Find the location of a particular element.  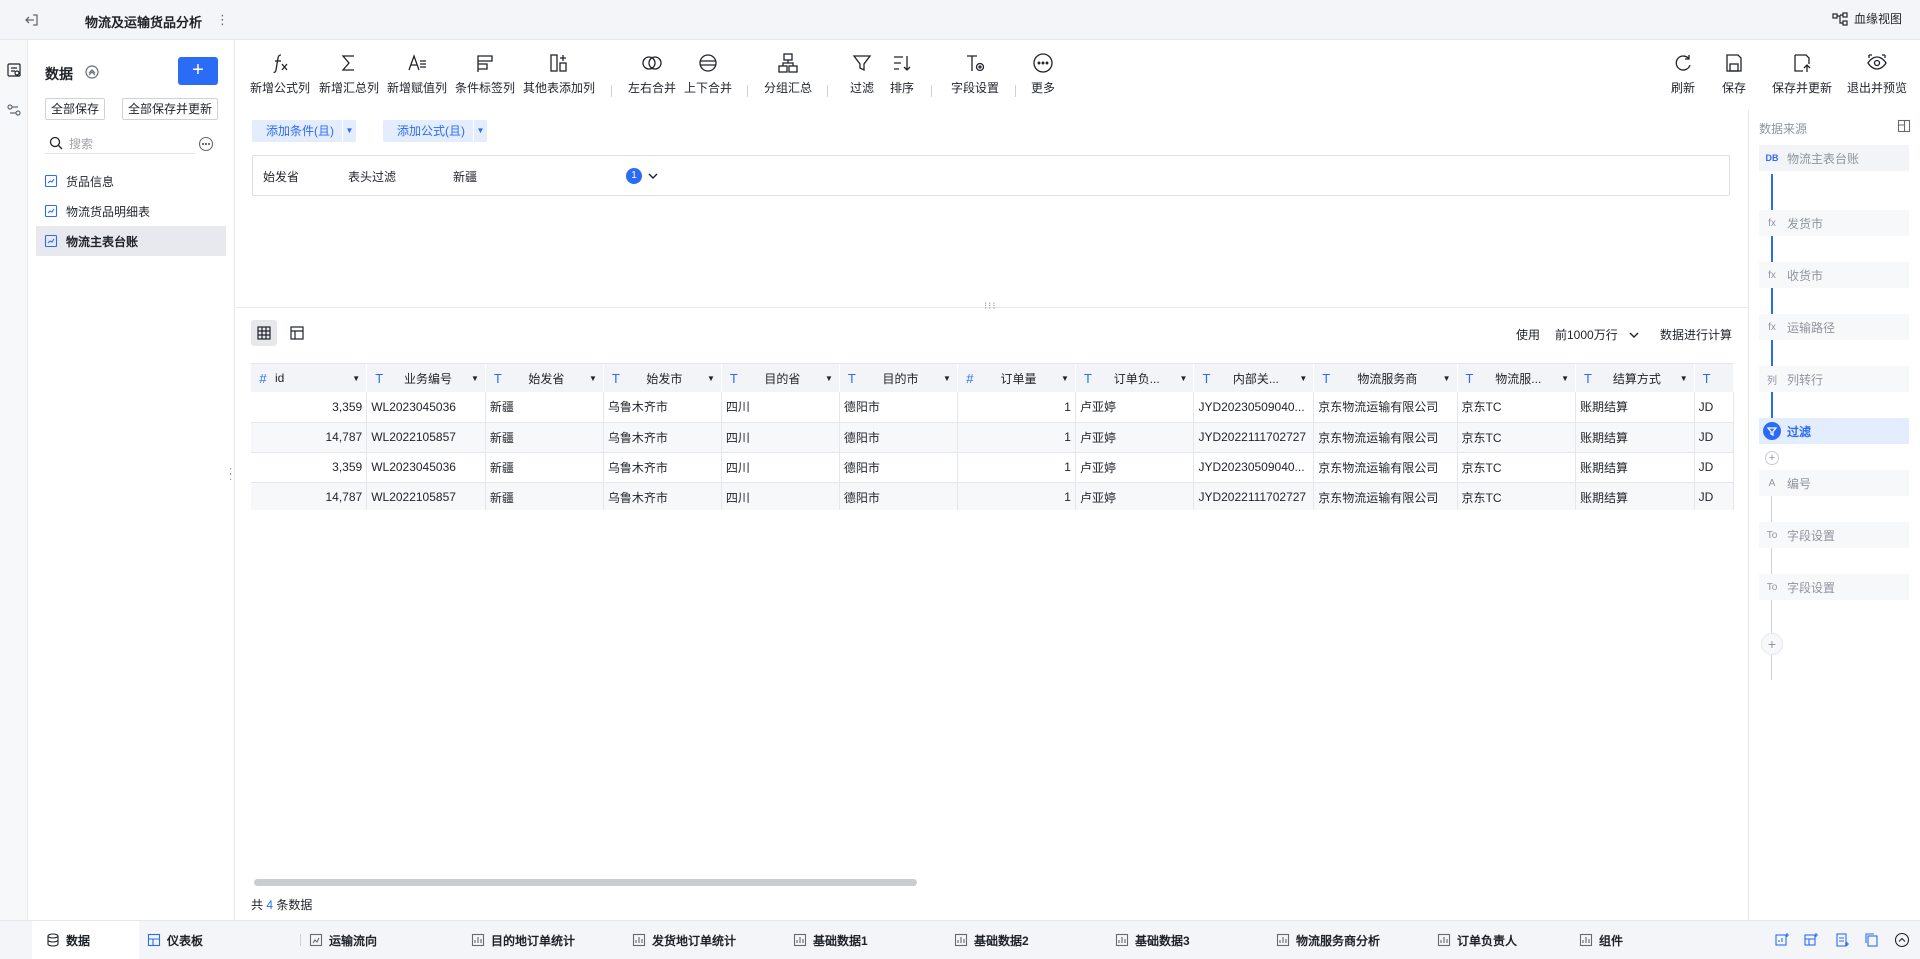

tab-basic-data-1: 基础数据1 is located at coordinates (830, 940).